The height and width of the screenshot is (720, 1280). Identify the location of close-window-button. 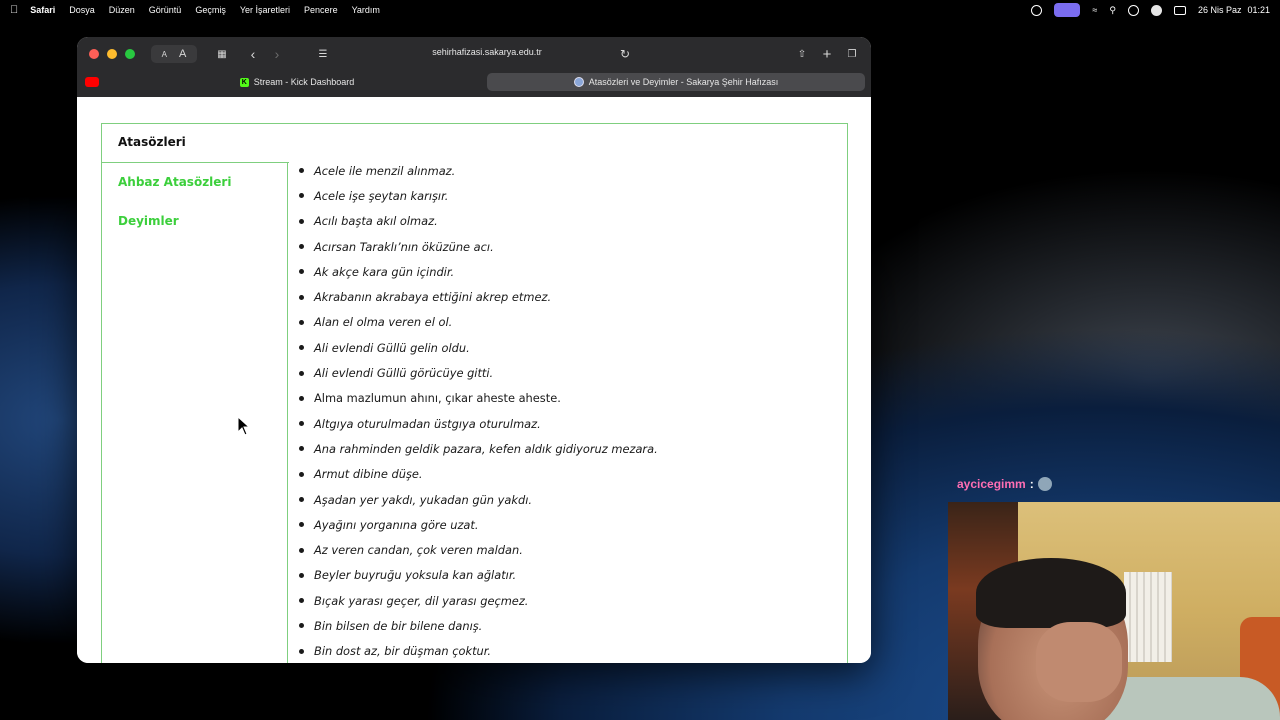
(94, 54).